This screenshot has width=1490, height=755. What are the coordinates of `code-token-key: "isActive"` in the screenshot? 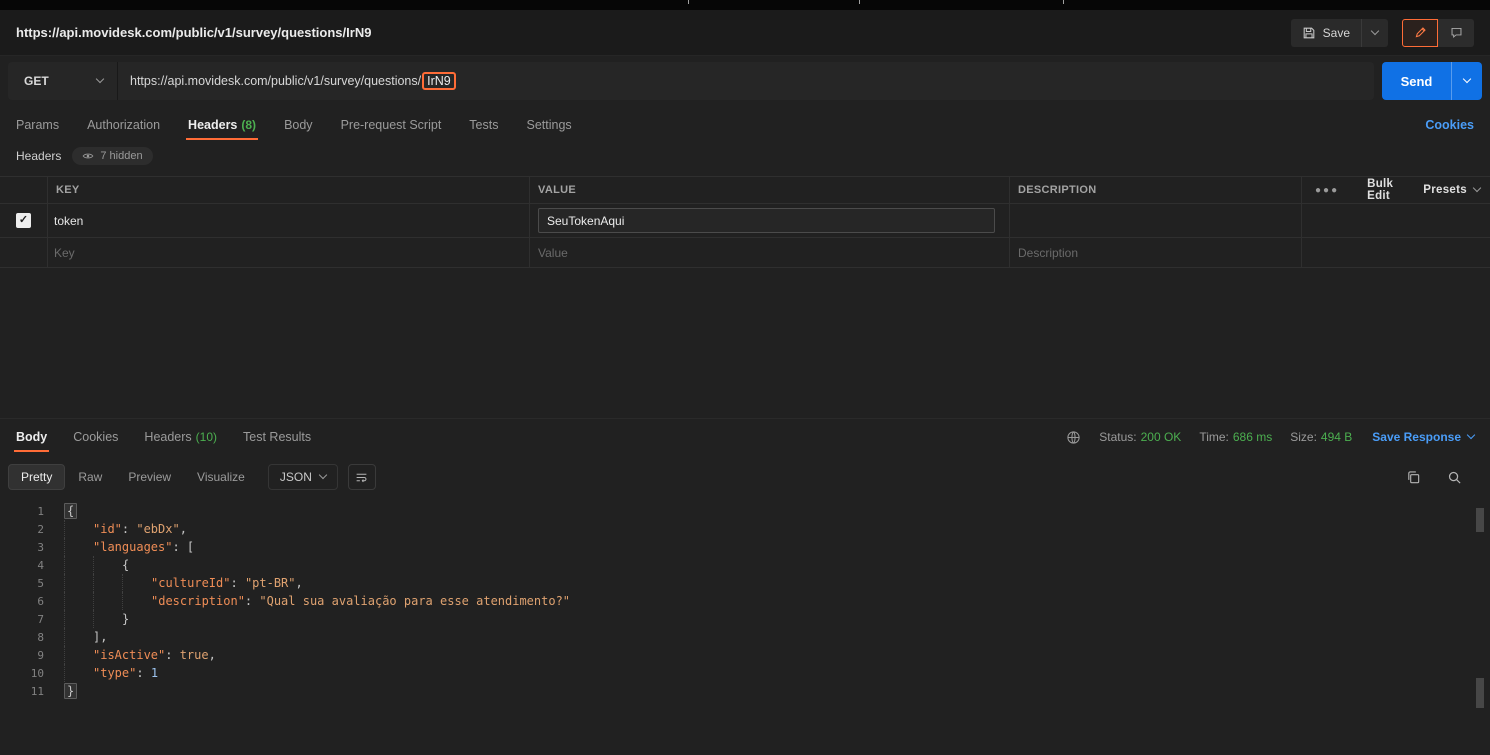 It's located at (129, 655).